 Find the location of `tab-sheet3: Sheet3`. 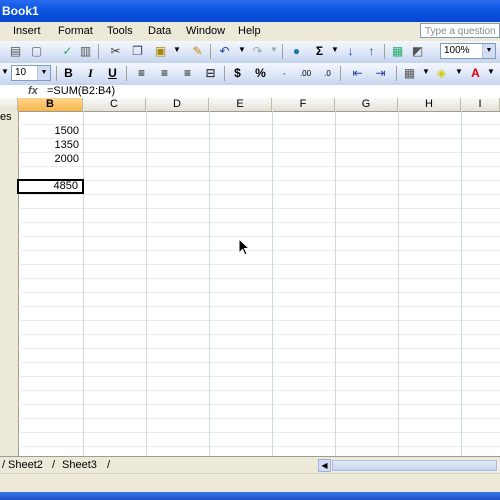

tab-sheet3: Sheet3 is located at coordinates (79, 465).